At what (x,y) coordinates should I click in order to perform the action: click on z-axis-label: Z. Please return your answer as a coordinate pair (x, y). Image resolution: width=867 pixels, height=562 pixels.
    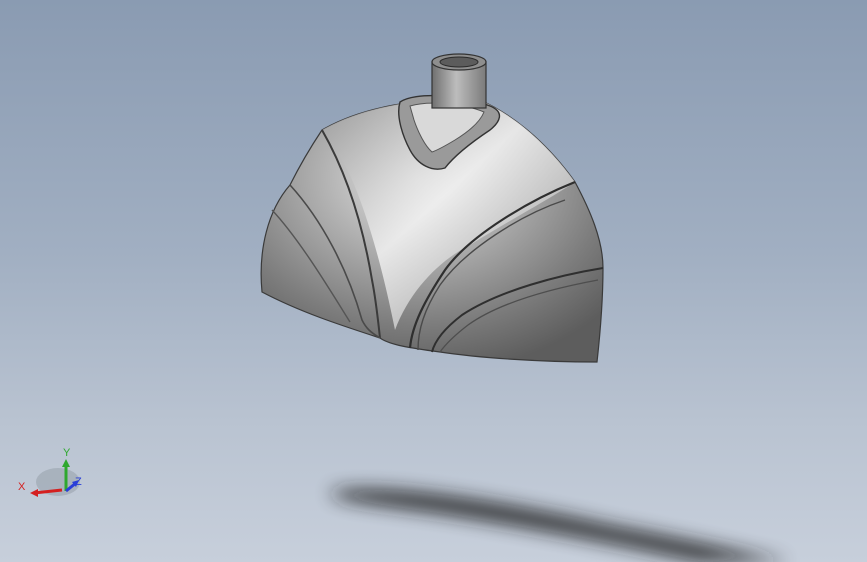
    Looking at the image, I should click on (78, 482).